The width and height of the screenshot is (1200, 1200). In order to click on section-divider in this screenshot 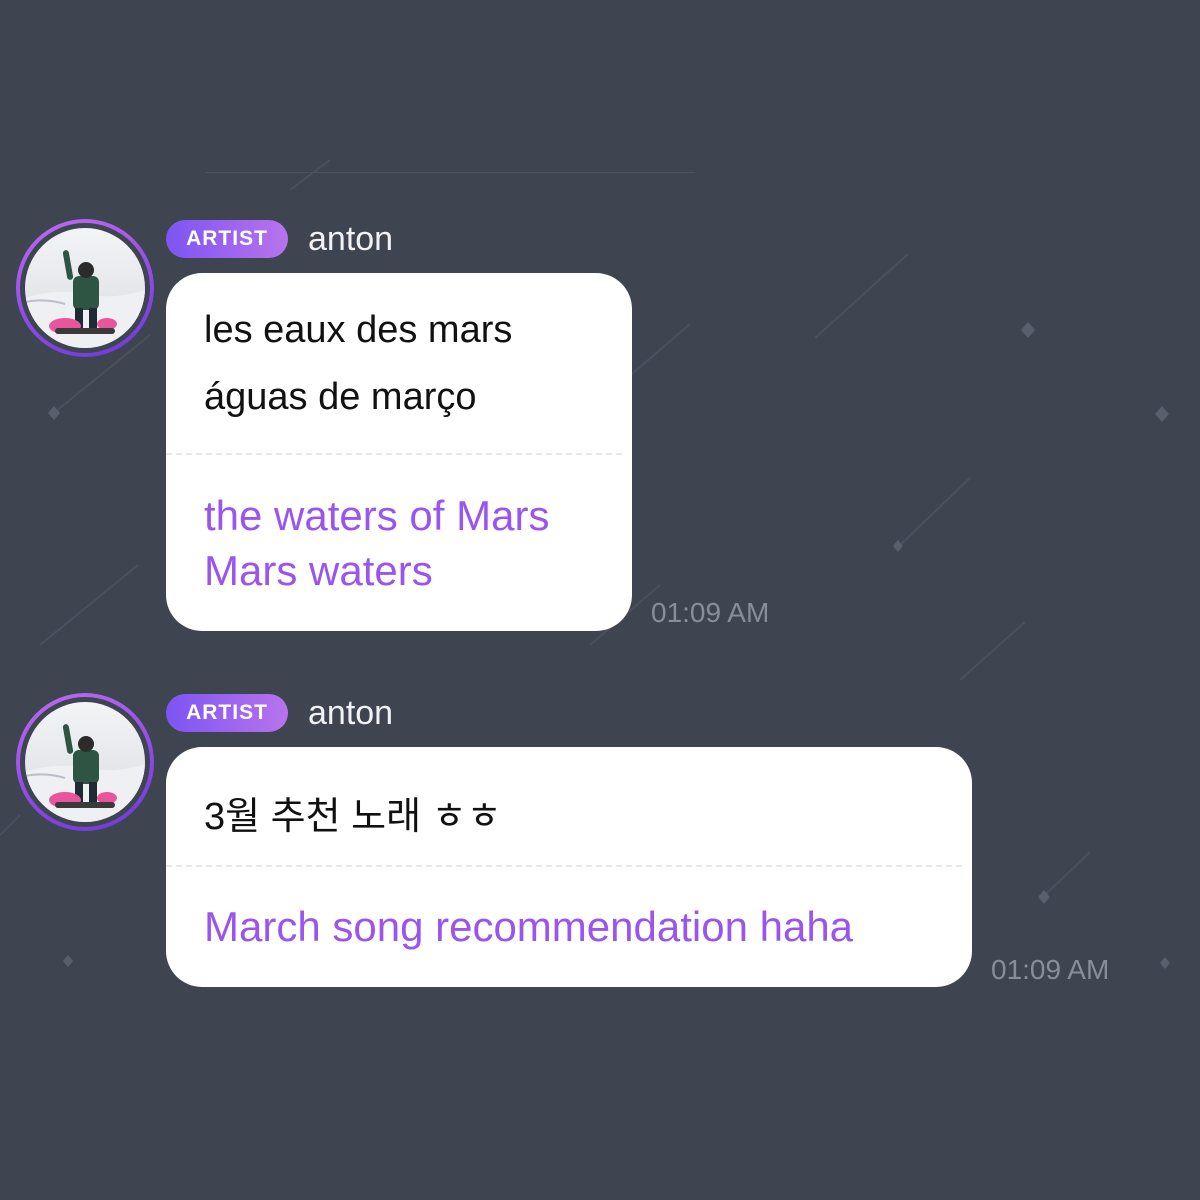, I will do `click(450, 172)`.